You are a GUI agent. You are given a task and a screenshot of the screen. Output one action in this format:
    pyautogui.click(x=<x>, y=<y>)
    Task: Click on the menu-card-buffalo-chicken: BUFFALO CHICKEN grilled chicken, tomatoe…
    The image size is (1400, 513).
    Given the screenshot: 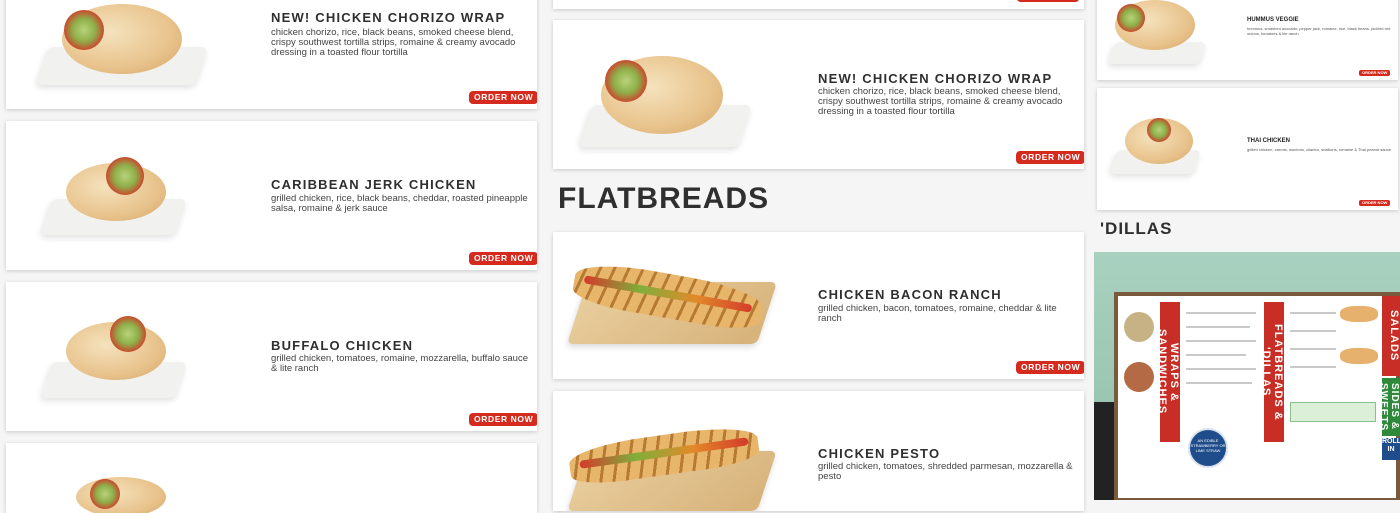 What is the action you would take?
    pyautogui.click(x=271, y=356)
    